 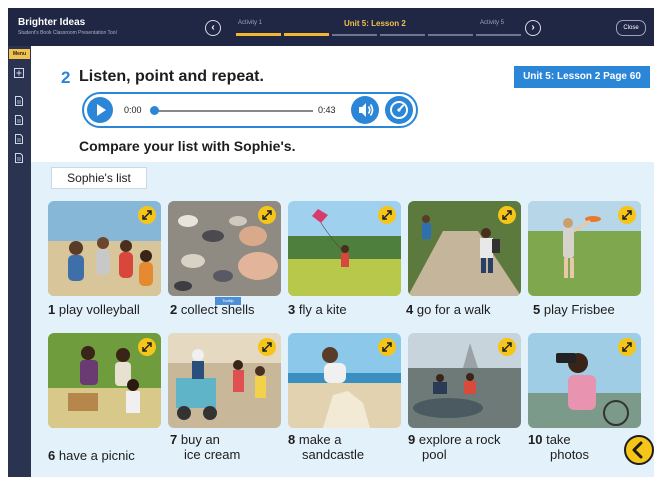 I want to click on instruction-text: Compare your list with Sophie's., so click(x=187, y=146).